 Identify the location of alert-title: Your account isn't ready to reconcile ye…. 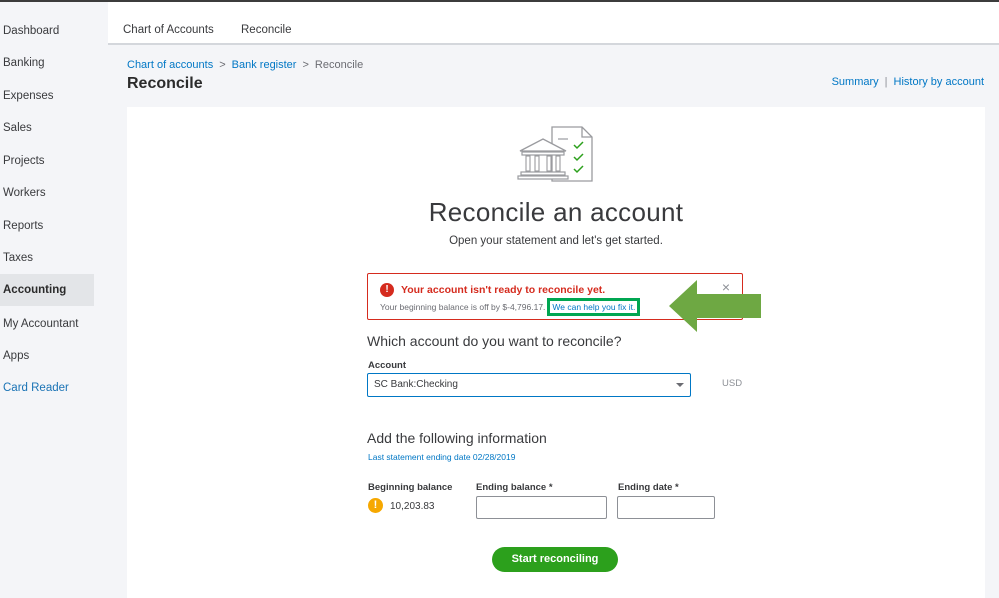
(503, 290).